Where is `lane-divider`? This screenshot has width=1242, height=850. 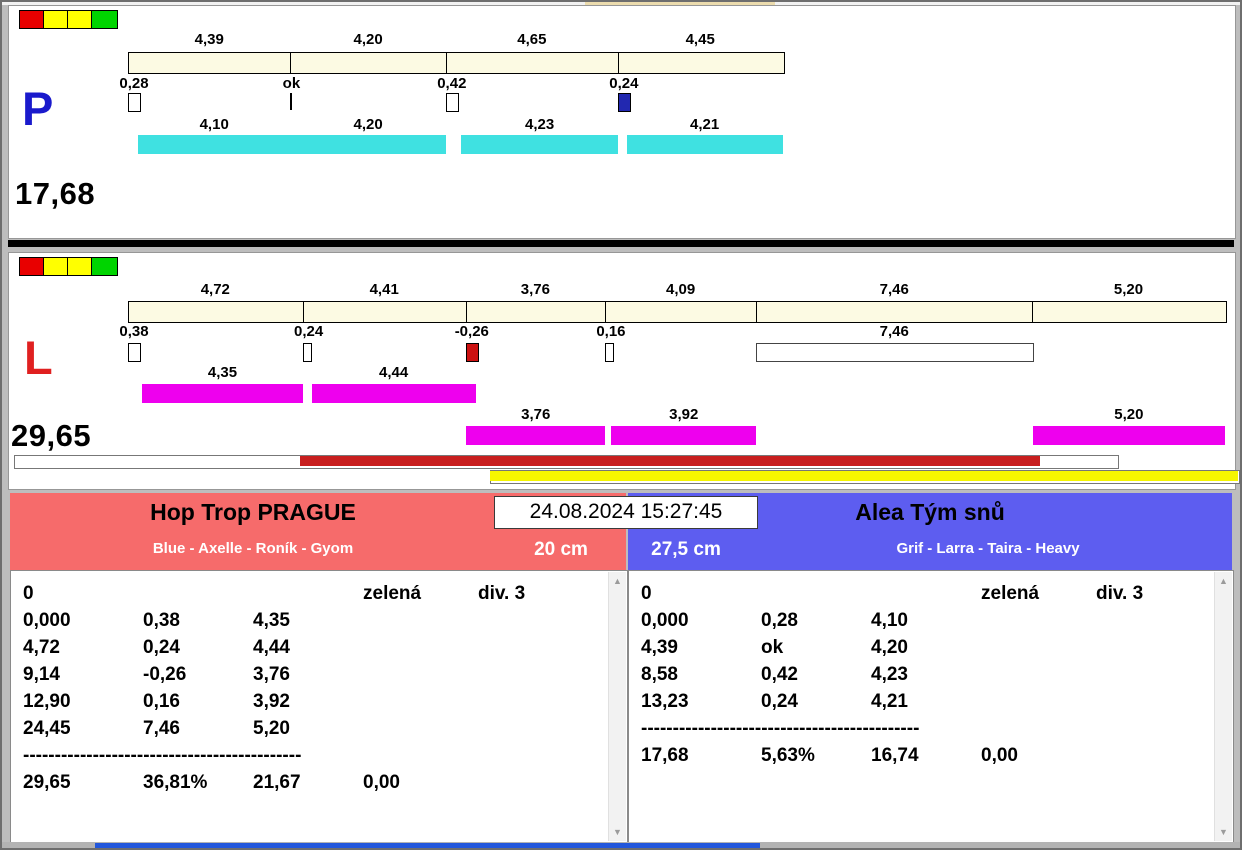 lane-divider is located at coordinates (621, 243).